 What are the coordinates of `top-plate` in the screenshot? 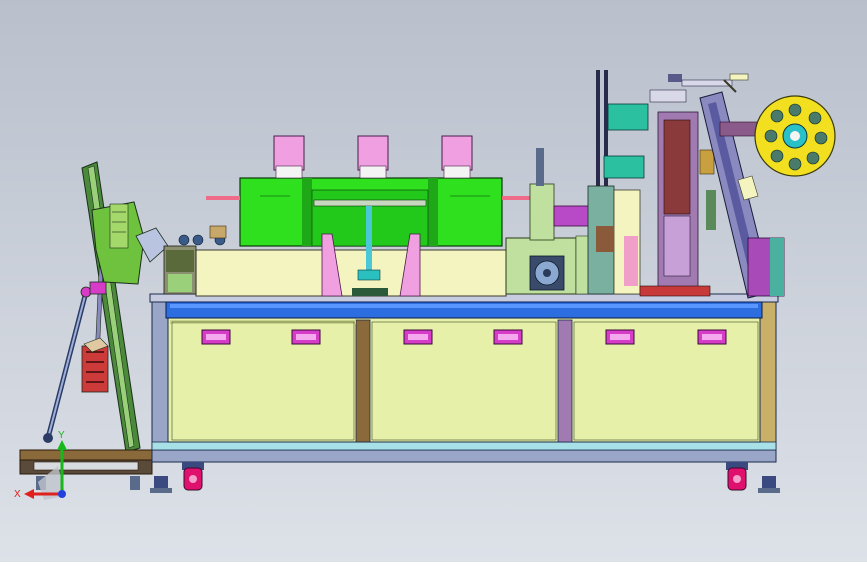 It's located at (464, 306).